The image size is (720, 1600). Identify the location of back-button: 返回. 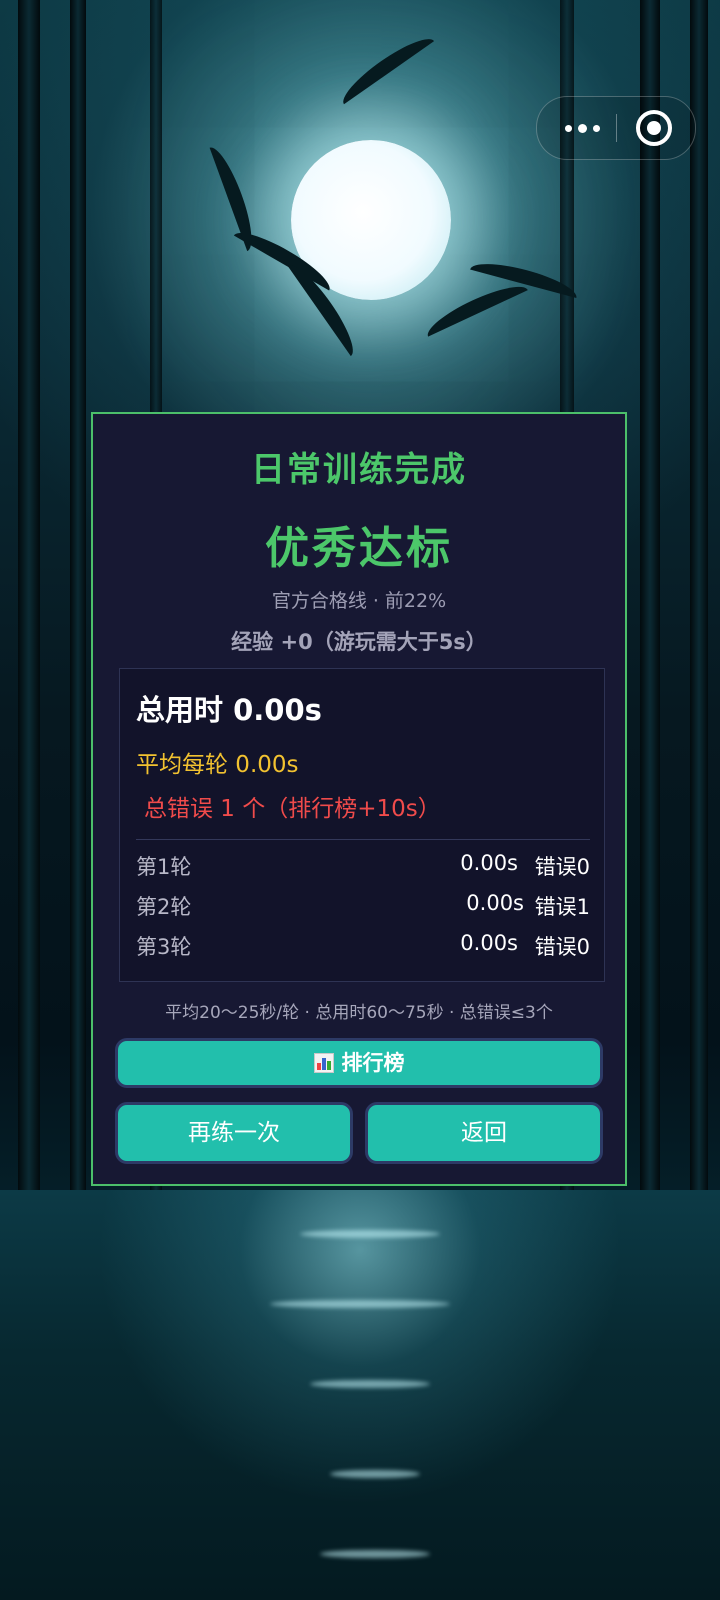
(484, 1133).